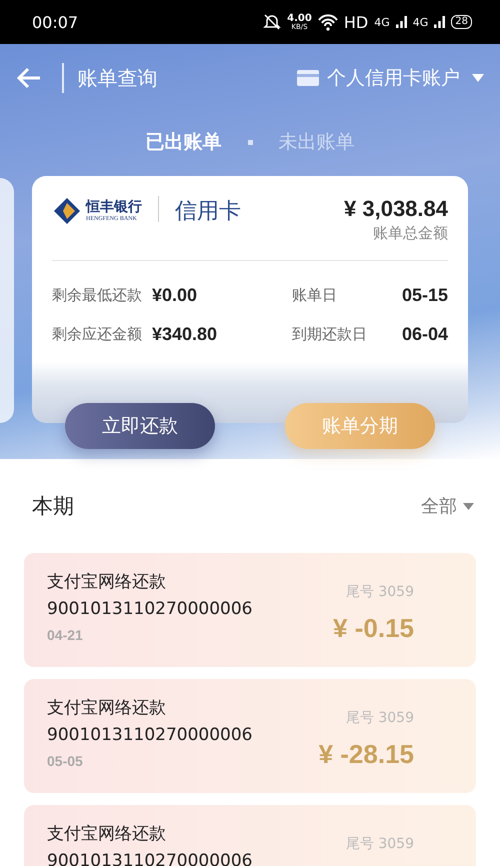 The image size is (500, 866). Describe the element at coordinates (65, 761) in the screenshot. I see `transaction-date: 05-05` at that location.